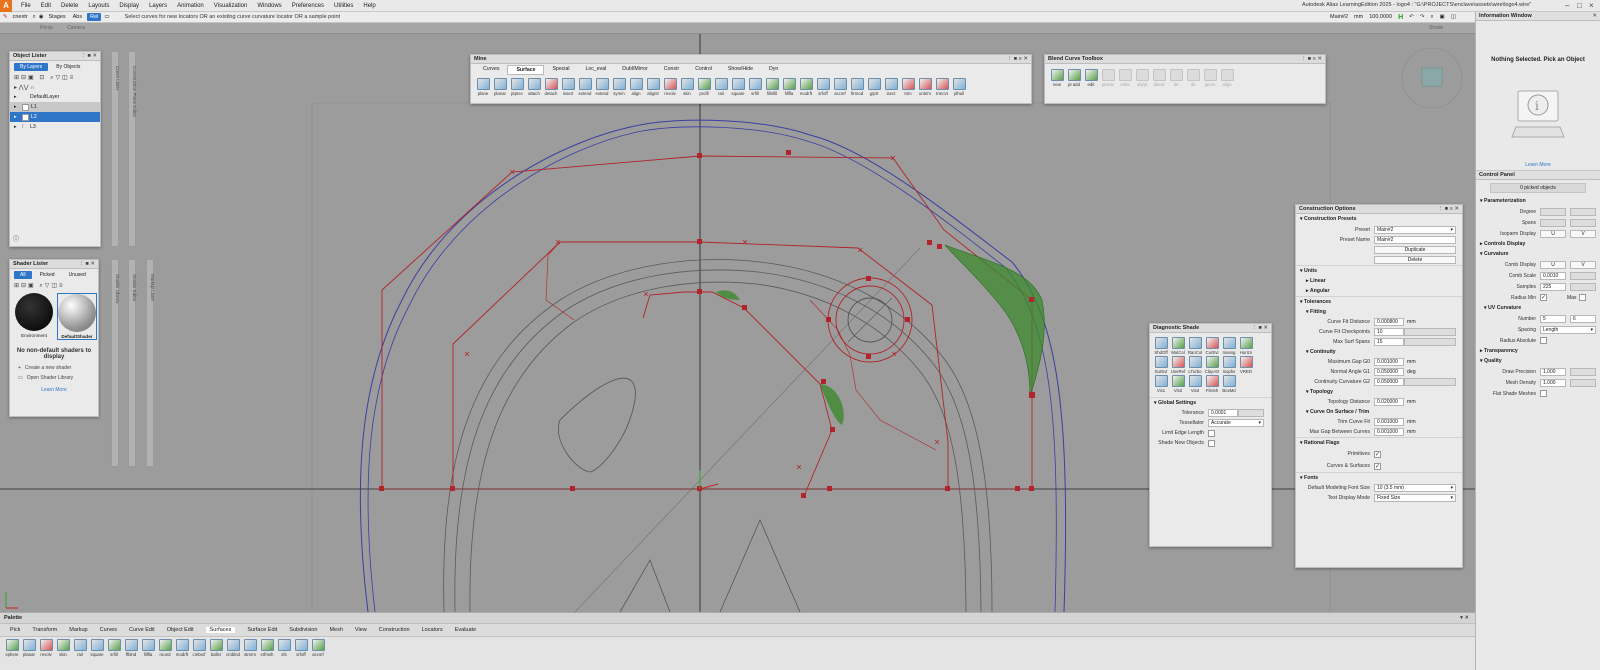 Image resolution: width=1600 pixels, height=670 pixels. I want to click on menu-utilities: Utilities, so click(343, 6).